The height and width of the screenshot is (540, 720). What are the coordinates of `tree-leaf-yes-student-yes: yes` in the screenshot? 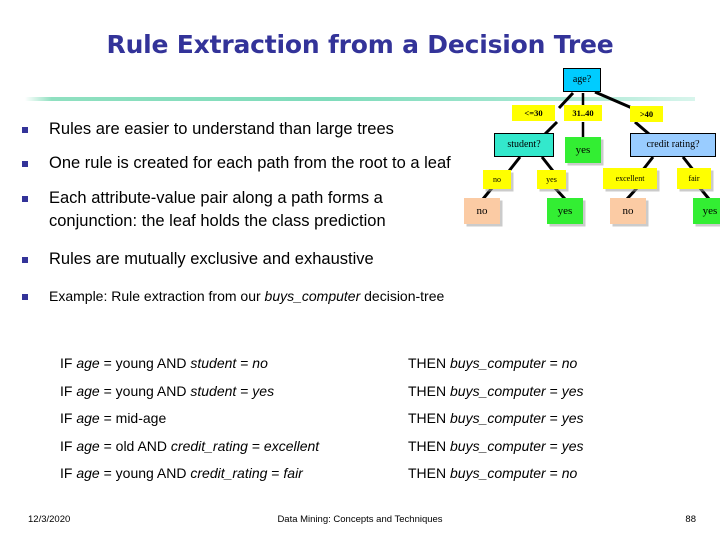 It's located at (565, 211).